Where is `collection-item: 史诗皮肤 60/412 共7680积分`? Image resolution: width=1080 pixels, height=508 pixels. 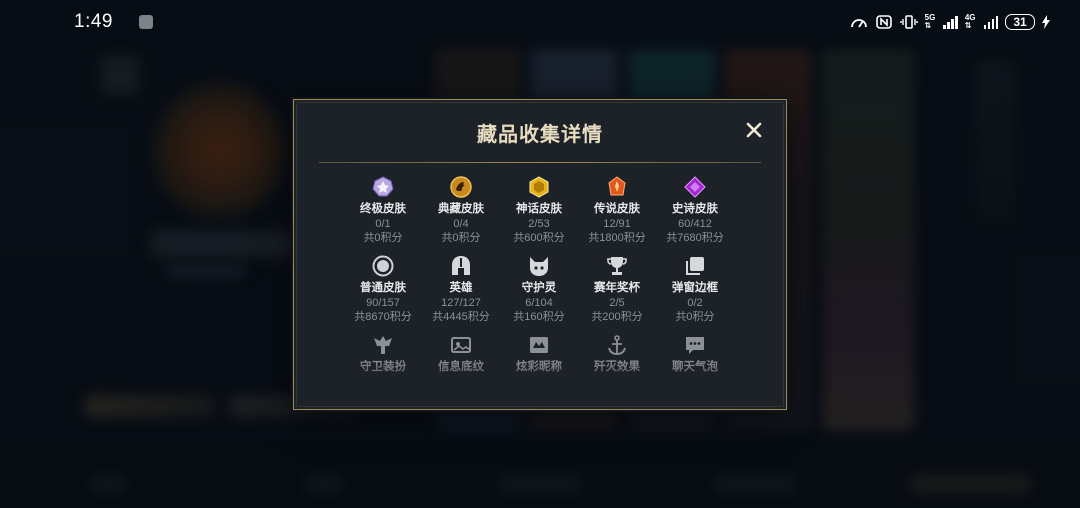 collection-item: 史诗皮肤 60/412 共7680积分 is located at coordinates (695, 211).